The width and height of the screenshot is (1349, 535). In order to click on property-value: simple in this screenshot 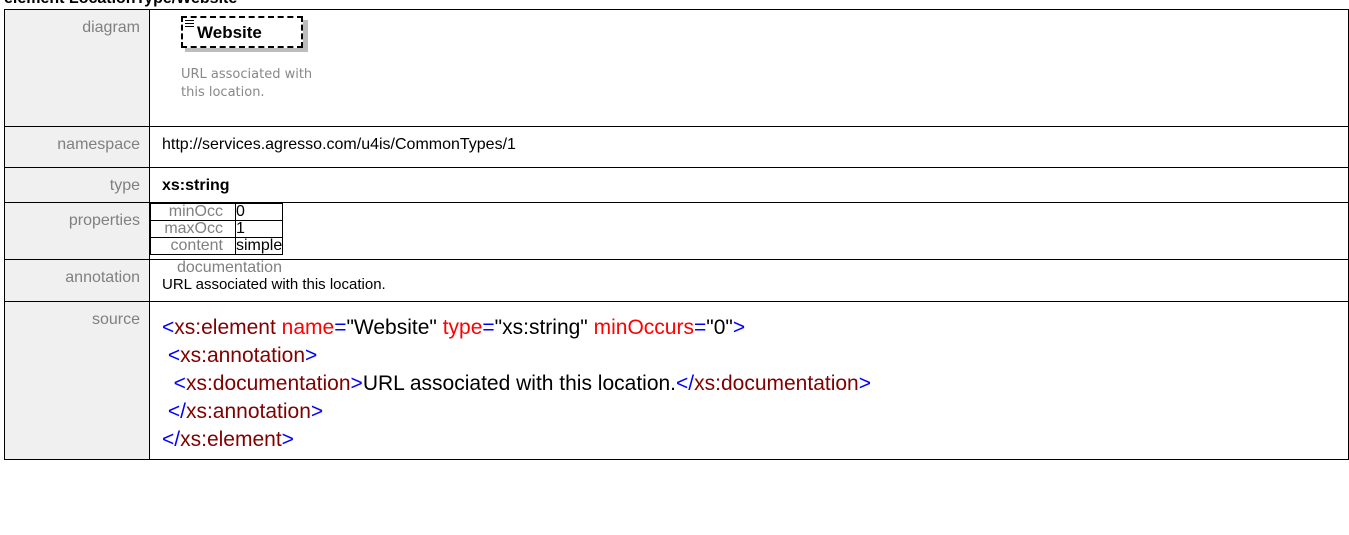, I will do `click(259, 246)`.